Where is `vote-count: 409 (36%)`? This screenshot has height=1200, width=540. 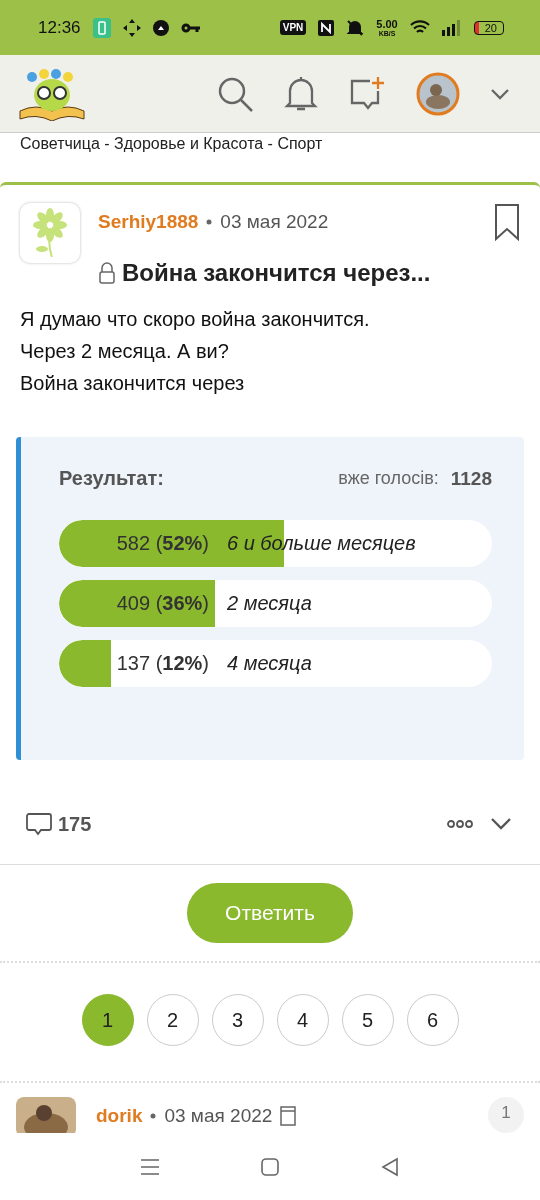
vote-count: 409 (36%) is located at coordinates (162, 603).